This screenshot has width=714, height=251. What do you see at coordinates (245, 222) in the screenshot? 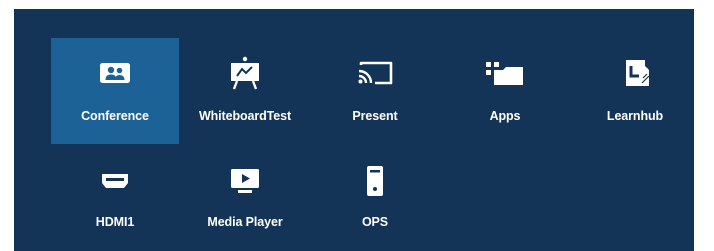
I see `tile-label: Media Player` at bounding box center [245, 222].